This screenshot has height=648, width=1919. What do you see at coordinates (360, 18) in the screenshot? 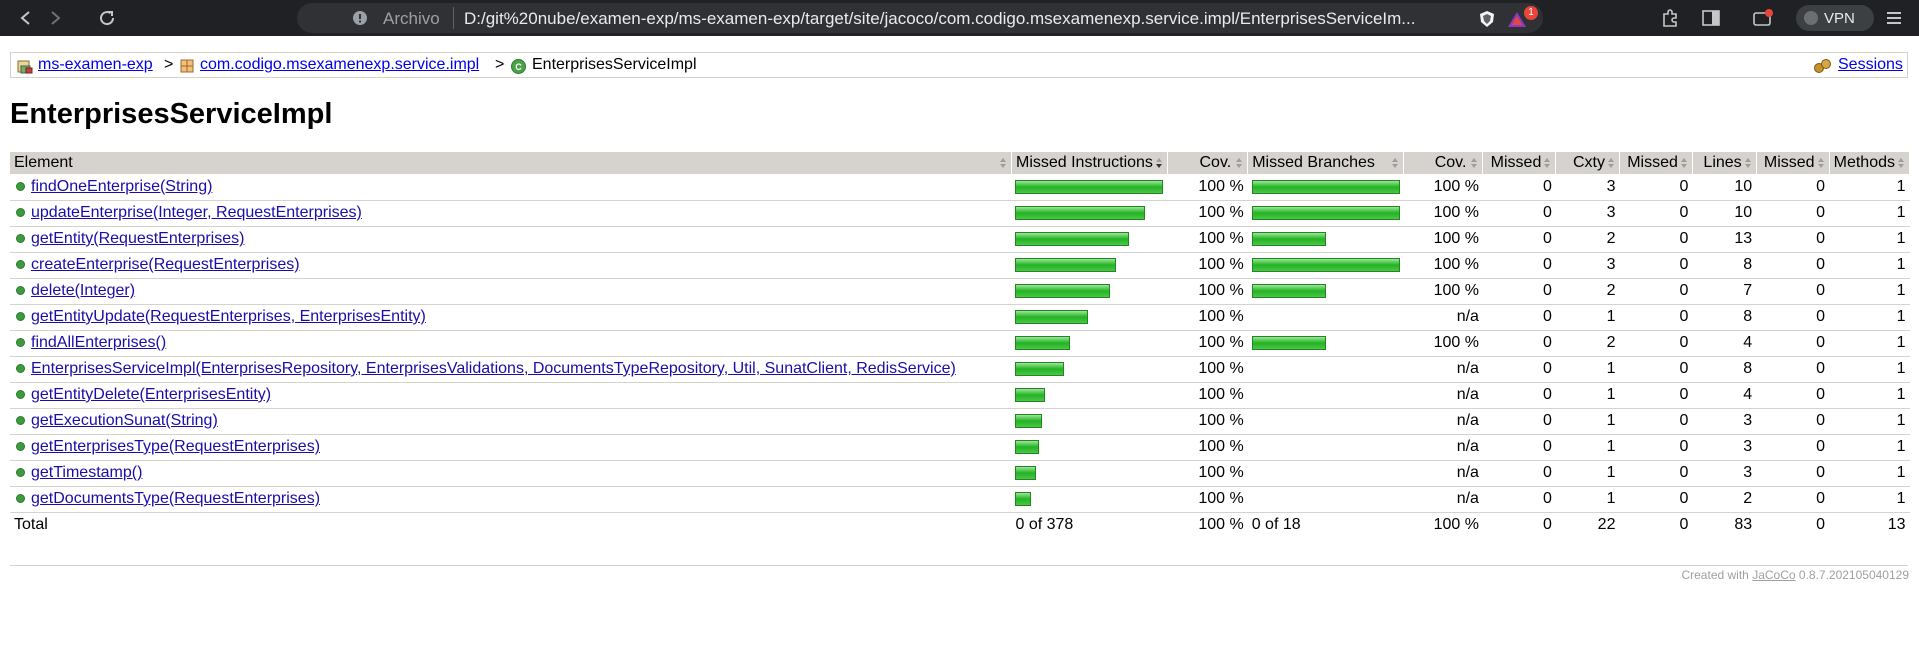
I see `info-icon` at bounding box center [360, 18].